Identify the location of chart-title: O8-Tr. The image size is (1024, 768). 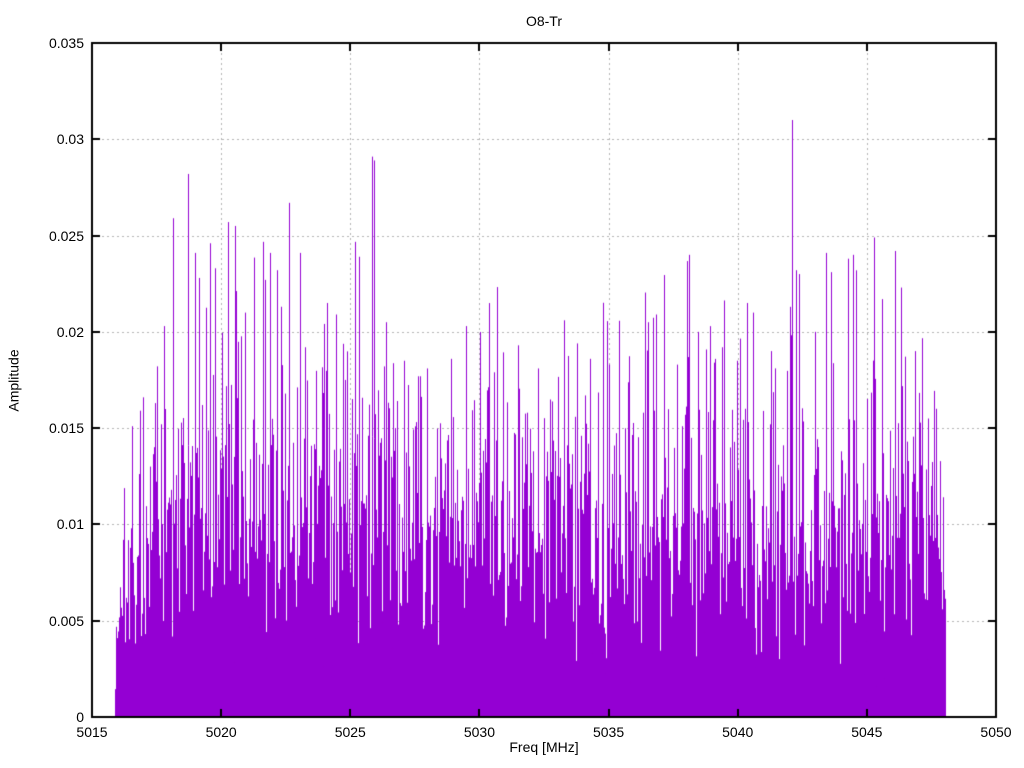
(544, 21).